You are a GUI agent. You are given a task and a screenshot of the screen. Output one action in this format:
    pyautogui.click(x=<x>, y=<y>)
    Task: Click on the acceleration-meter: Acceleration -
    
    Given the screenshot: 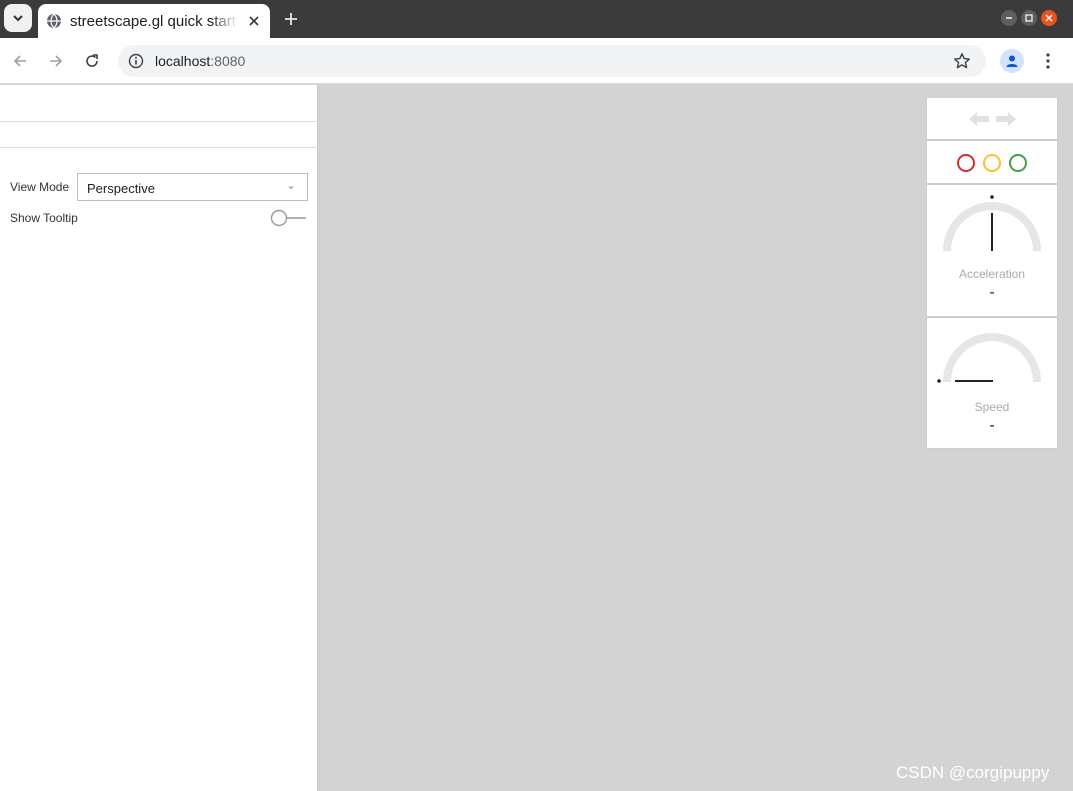 What is the action you would take?
    pyautogui.click(x=992, y=251)
    